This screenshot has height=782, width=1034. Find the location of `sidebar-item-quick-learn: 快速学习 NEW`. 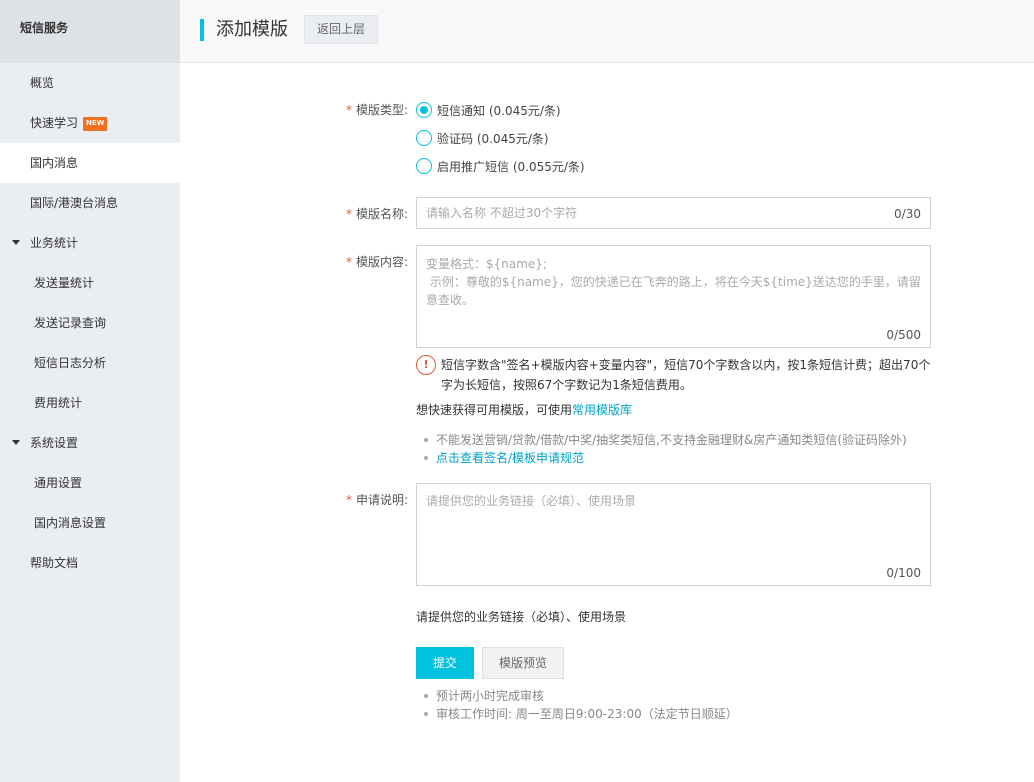

sidebar-item-quick-learn: 快速学习 NEW is located at coordinates (90, 123).